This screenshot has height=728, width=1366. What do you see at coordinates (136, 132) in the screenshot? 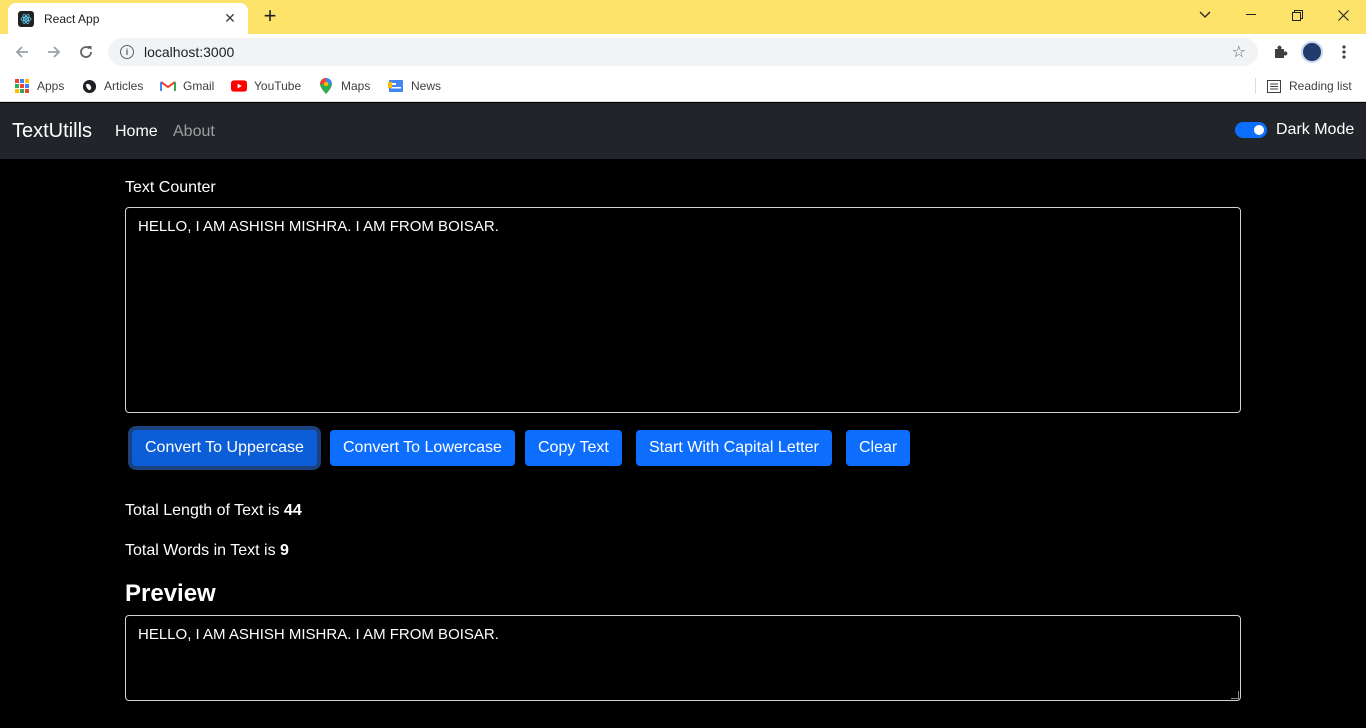
I see `nav-link-home: Home` at bounding box center [136, 132].